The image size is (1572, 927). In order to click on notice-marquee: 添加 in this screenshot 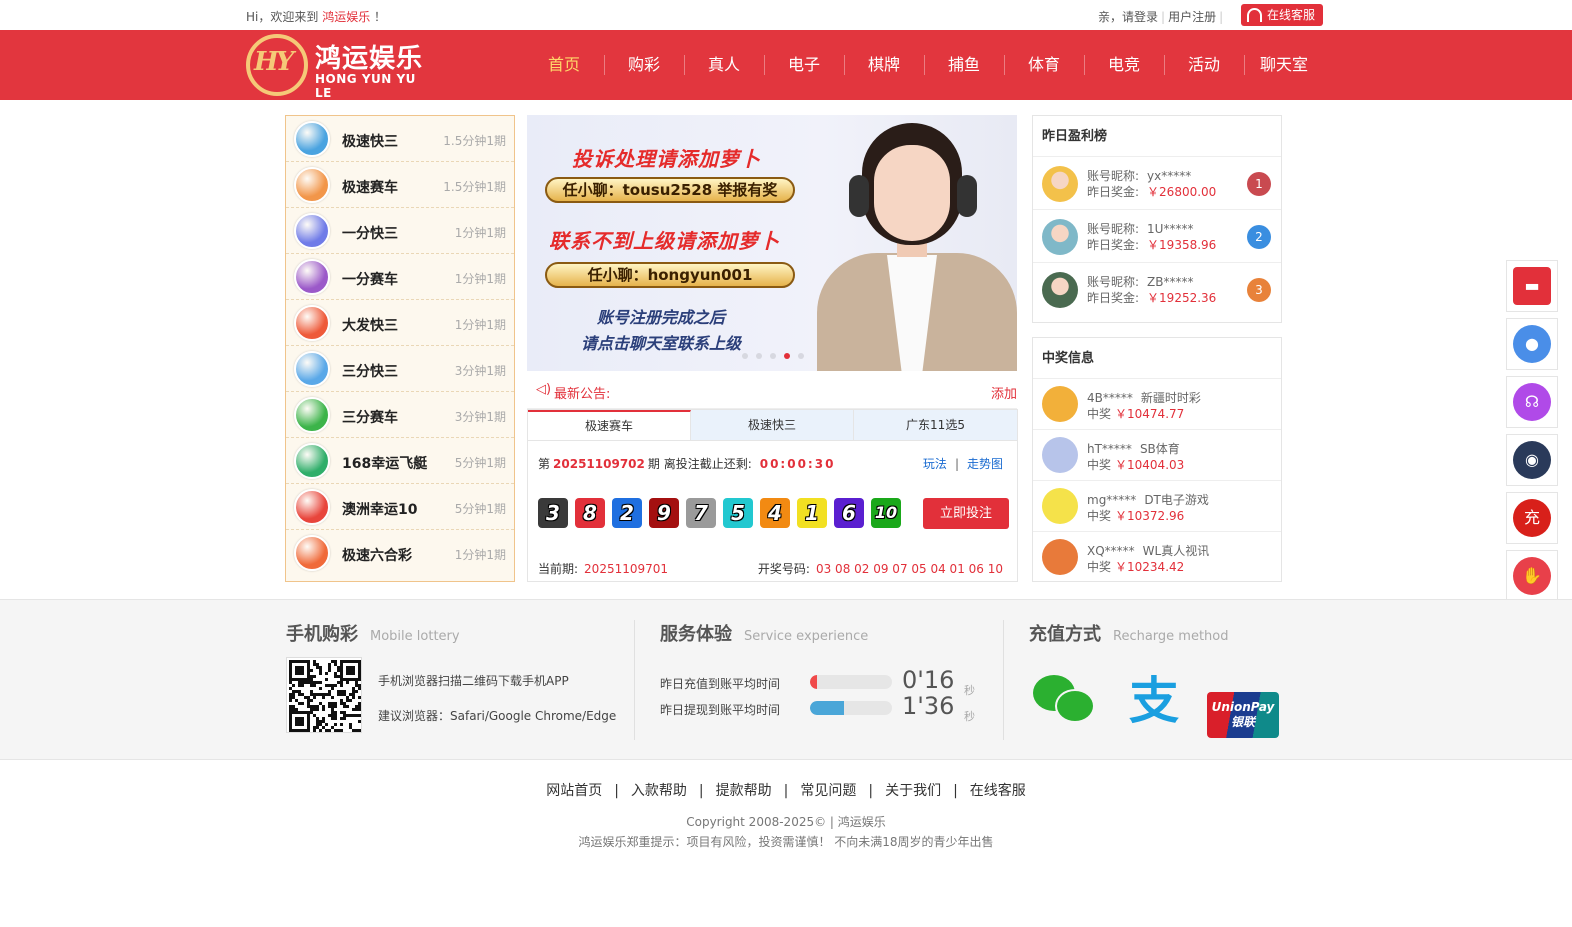, I will do `click(1004, 392)`.